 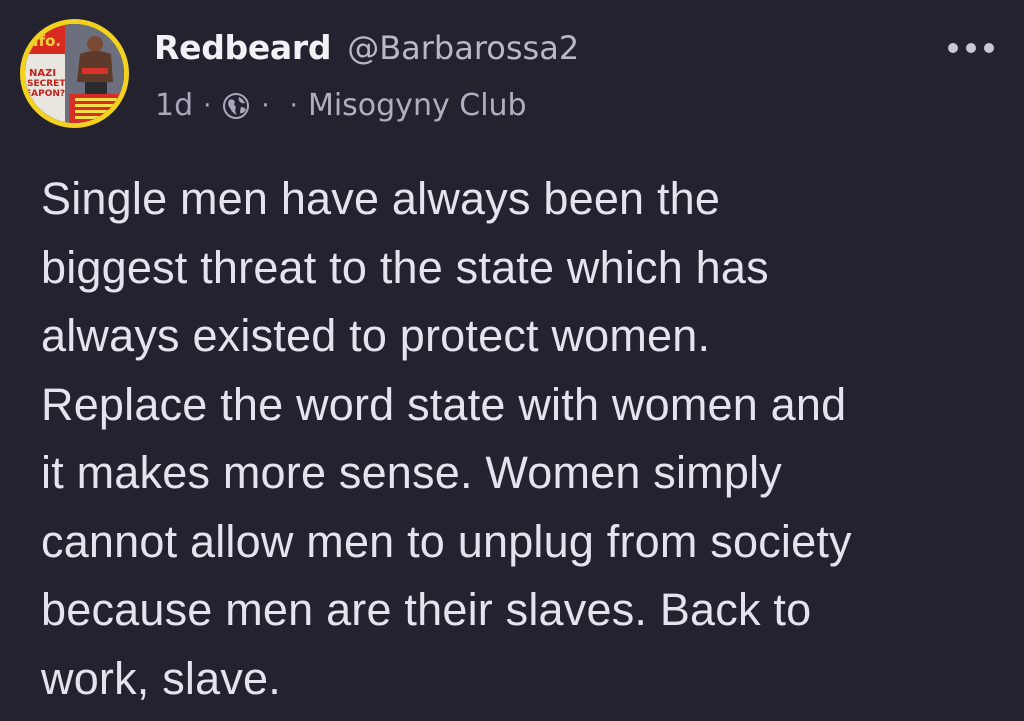 I want to click on svg-text: EAPON?, so click(x=45, y=94).